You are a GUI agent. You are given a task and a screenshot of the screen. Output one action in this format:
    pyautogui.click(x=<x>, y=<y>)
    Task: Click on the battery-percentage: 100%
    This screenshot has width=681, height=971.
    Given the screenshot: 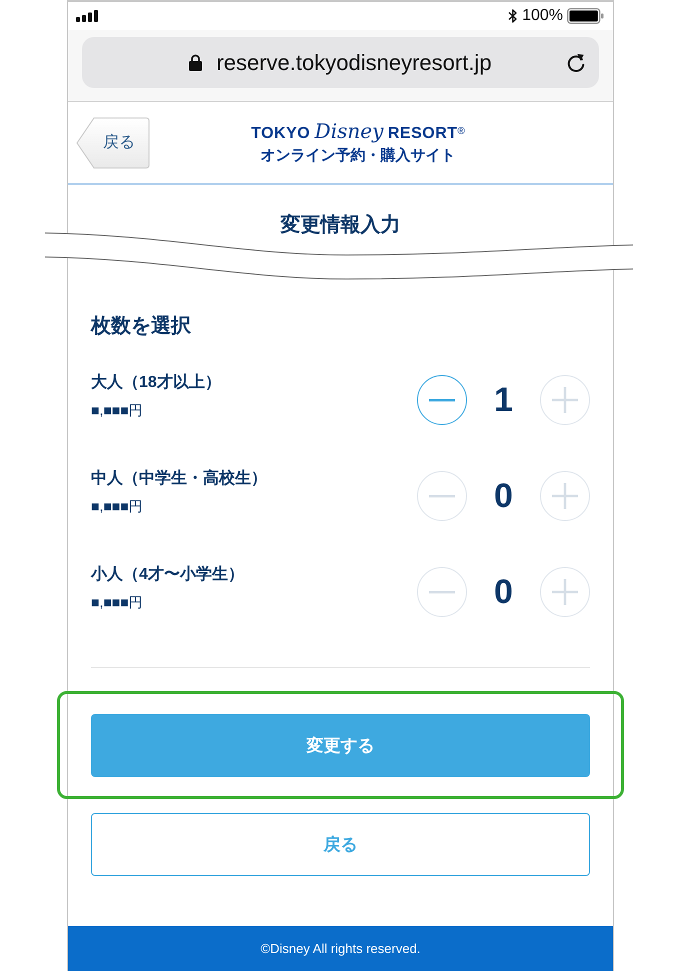 What is the action you would take?
    pyautogui.click(x=542, y=16)
    